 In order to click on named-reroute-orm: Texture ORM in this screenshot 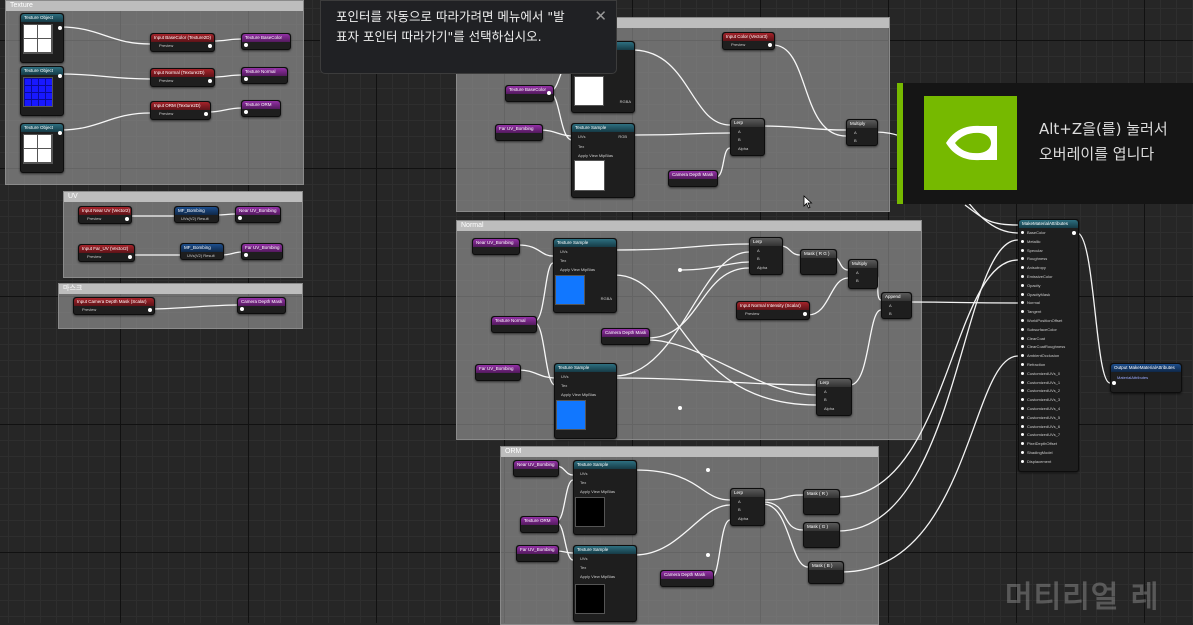, I will do `click(261, 108)`.